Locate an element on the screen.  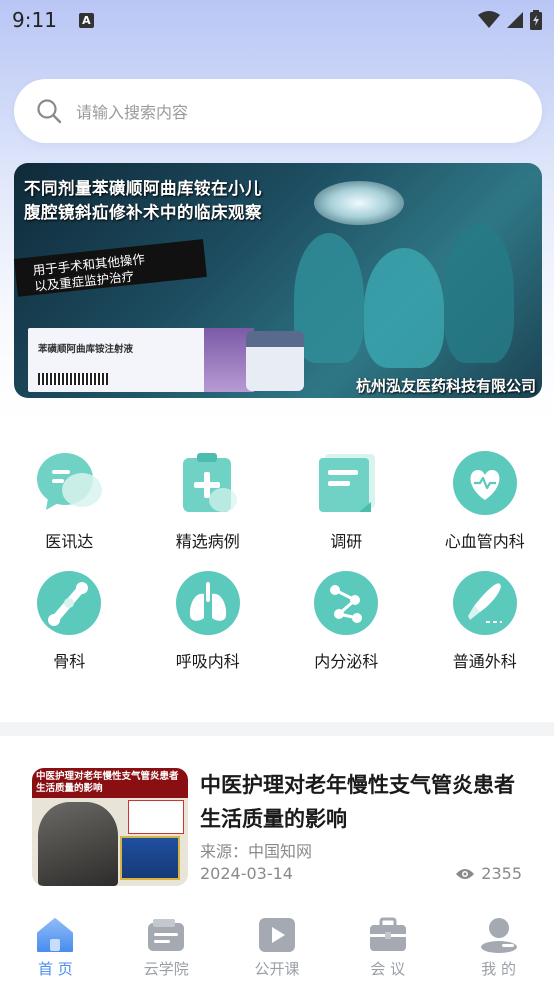
scalpel-icon is located at coordinates (485, 603).